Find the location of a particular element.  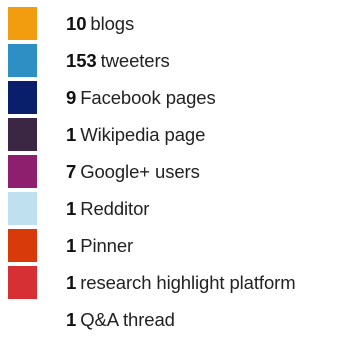

pinterest-color-swatch is located at coordinates (22, 245).